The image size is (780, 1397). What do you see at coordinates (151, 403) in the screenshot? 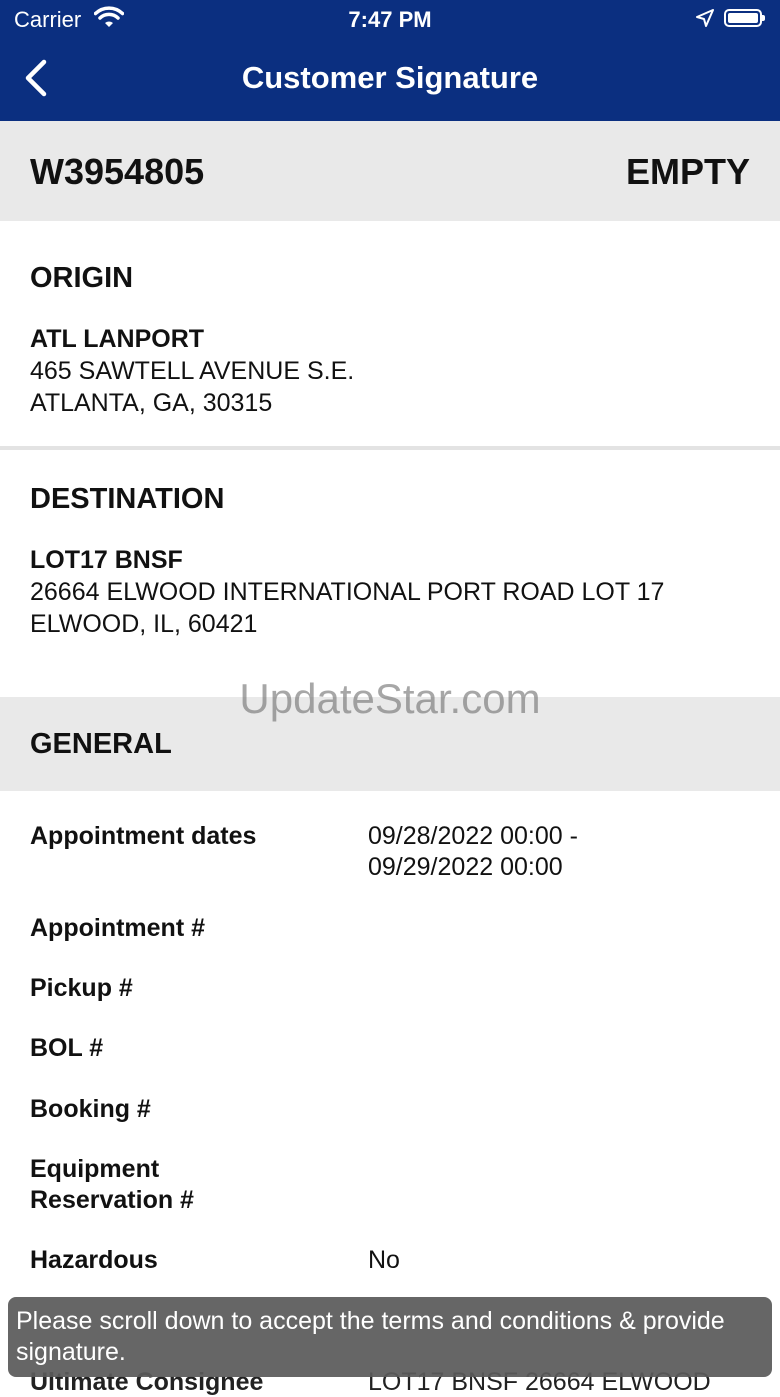
I see `origin-city: ATLANTA, GA, 30315` at bounding box center [151, 403].